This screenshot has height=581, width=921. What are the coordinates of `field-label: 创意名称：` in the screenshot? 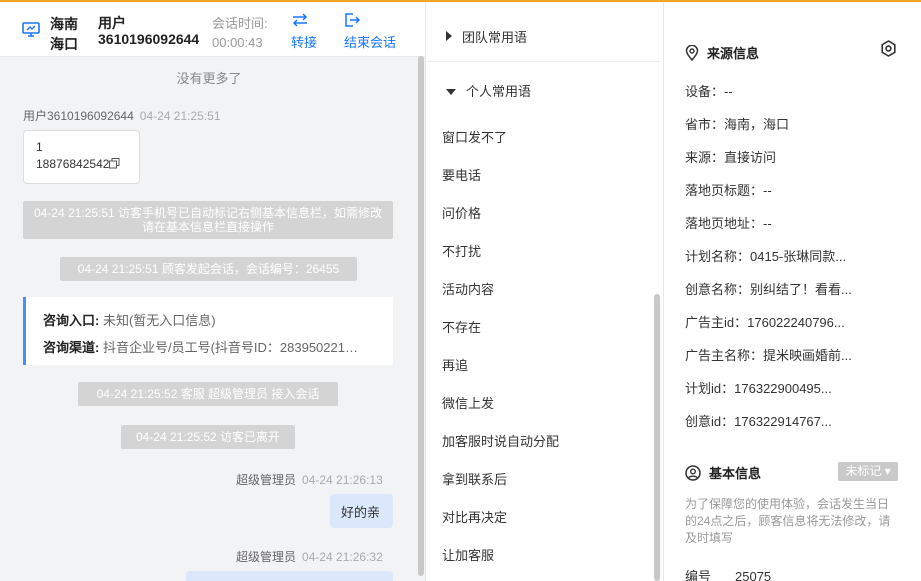 It's located at (718, 289).